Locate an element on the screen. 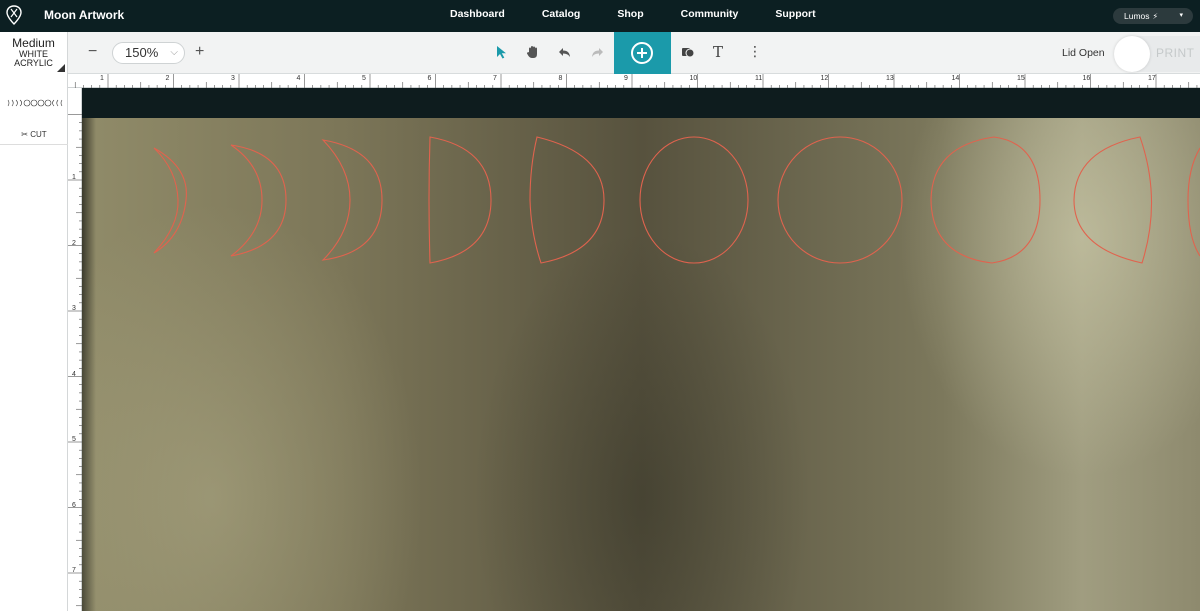 The image size is (1200, 611). print-label: PRINT is located at coordinates (1175, 53).